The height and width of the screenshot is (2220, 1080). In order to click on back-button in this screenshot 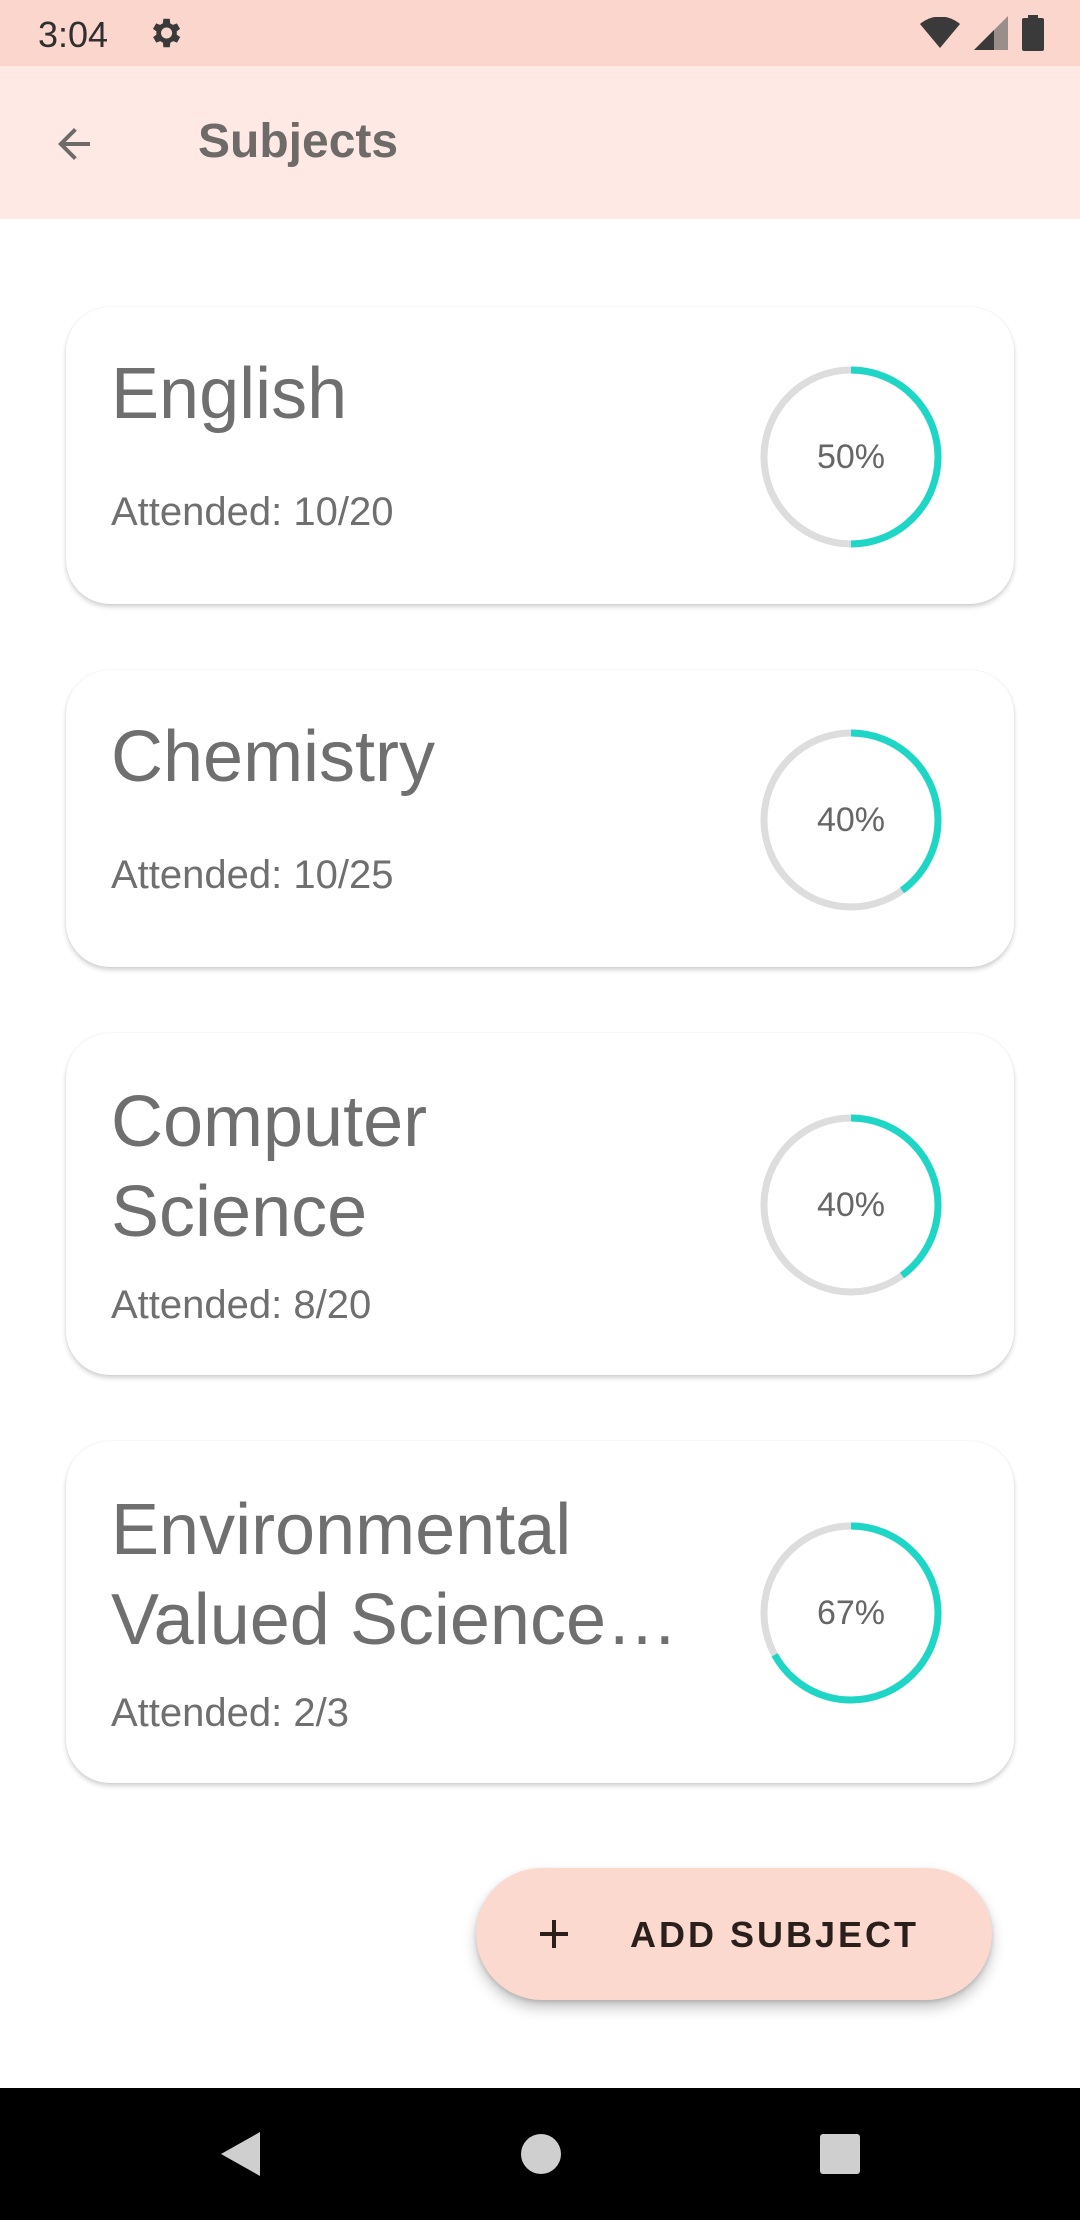, I will do `click(74, 144)`.